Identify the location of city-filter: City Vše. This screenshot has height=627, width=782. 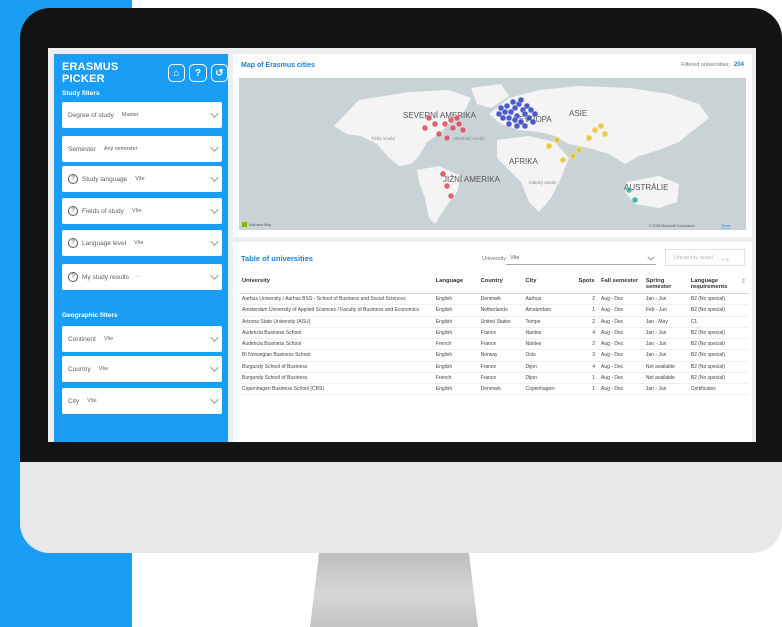
(142, 401).